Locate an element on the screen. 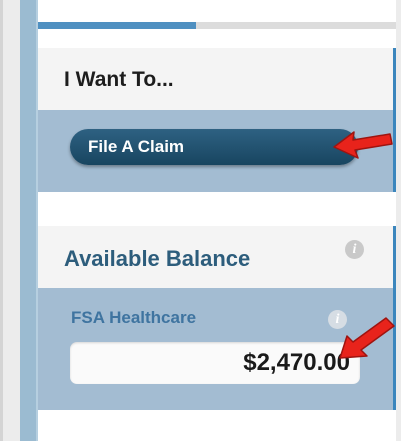 The width and height of the screenshot is (401, 441). balance-card-title: Available Balance is located at coordinates (157, 258).